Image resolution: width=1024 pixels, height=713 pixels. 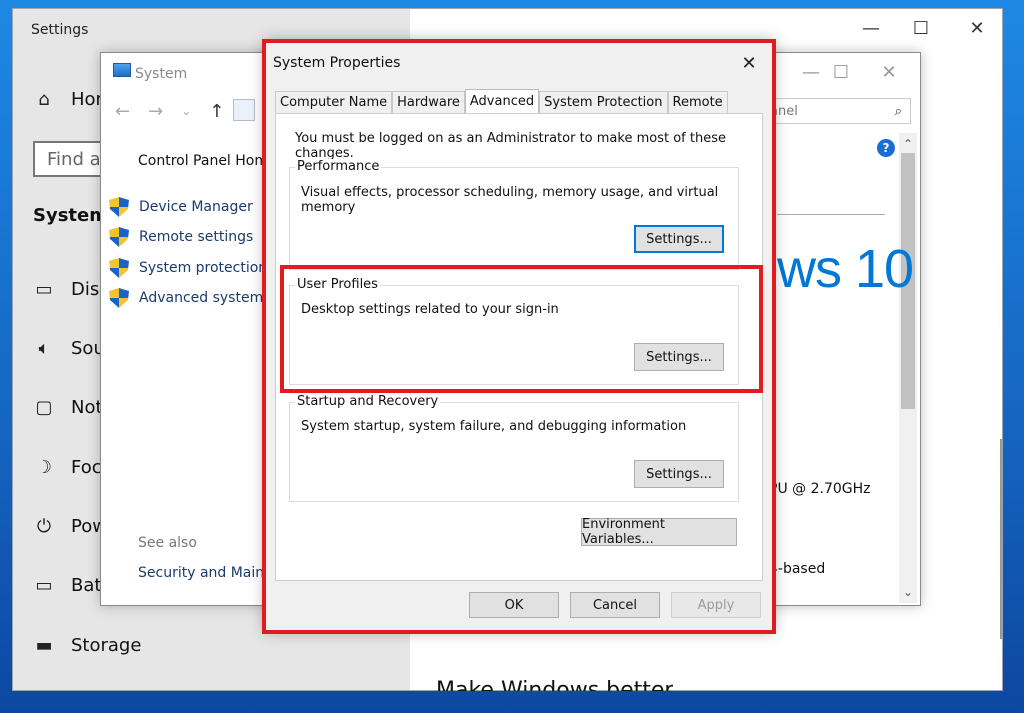 What do you see at coordinates (831, 214) in the screenshot?
I see `divider` at bounding box center [831, 214].